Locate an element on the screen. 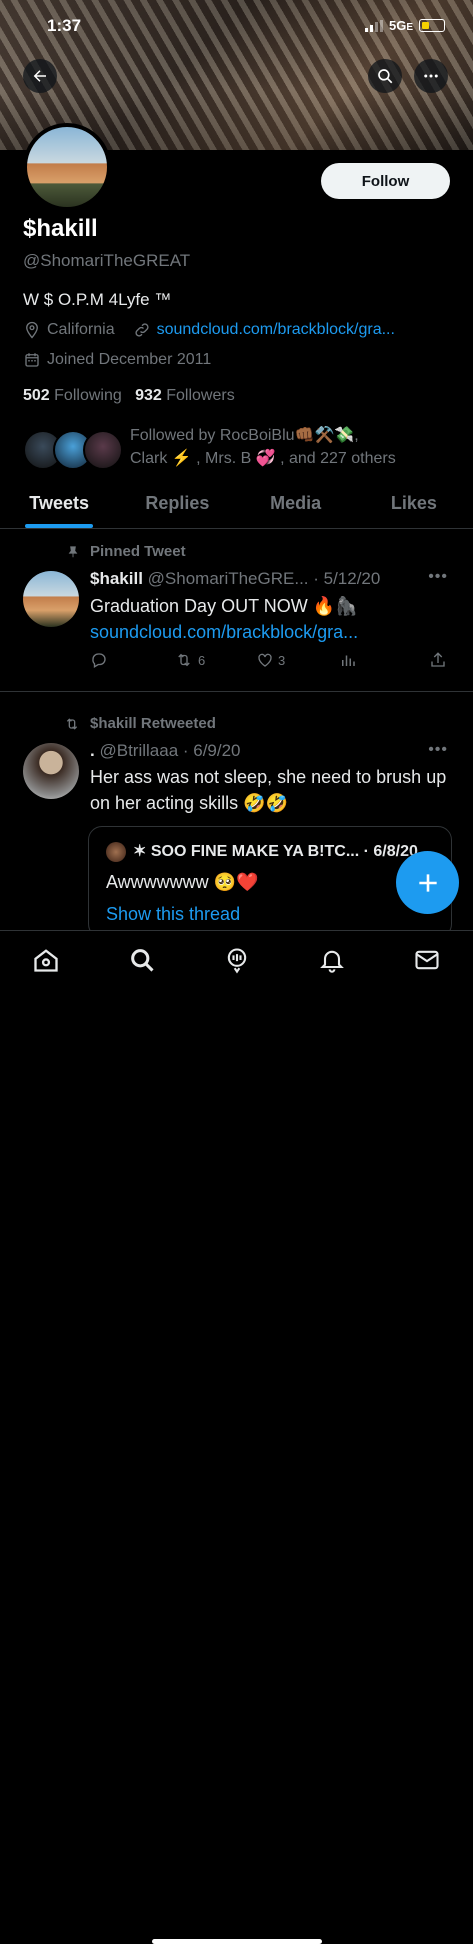 The image size is (473, 1944). compose-plus-icon is located at coordinates (427, 882).